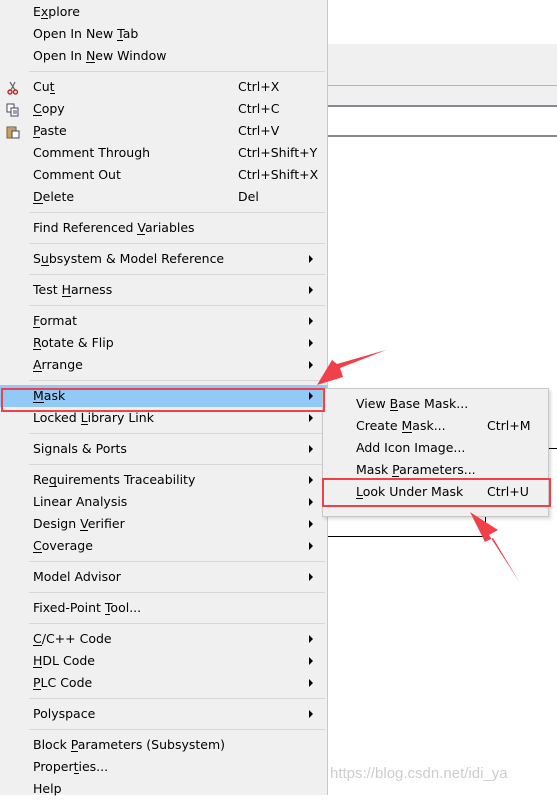 The width and height of the screenshot is (557, 800). Describe the element at coordinates (419, 773) in the screenshot. I see `watermark: https://blog.csdn.net/idi_ya` at that location.